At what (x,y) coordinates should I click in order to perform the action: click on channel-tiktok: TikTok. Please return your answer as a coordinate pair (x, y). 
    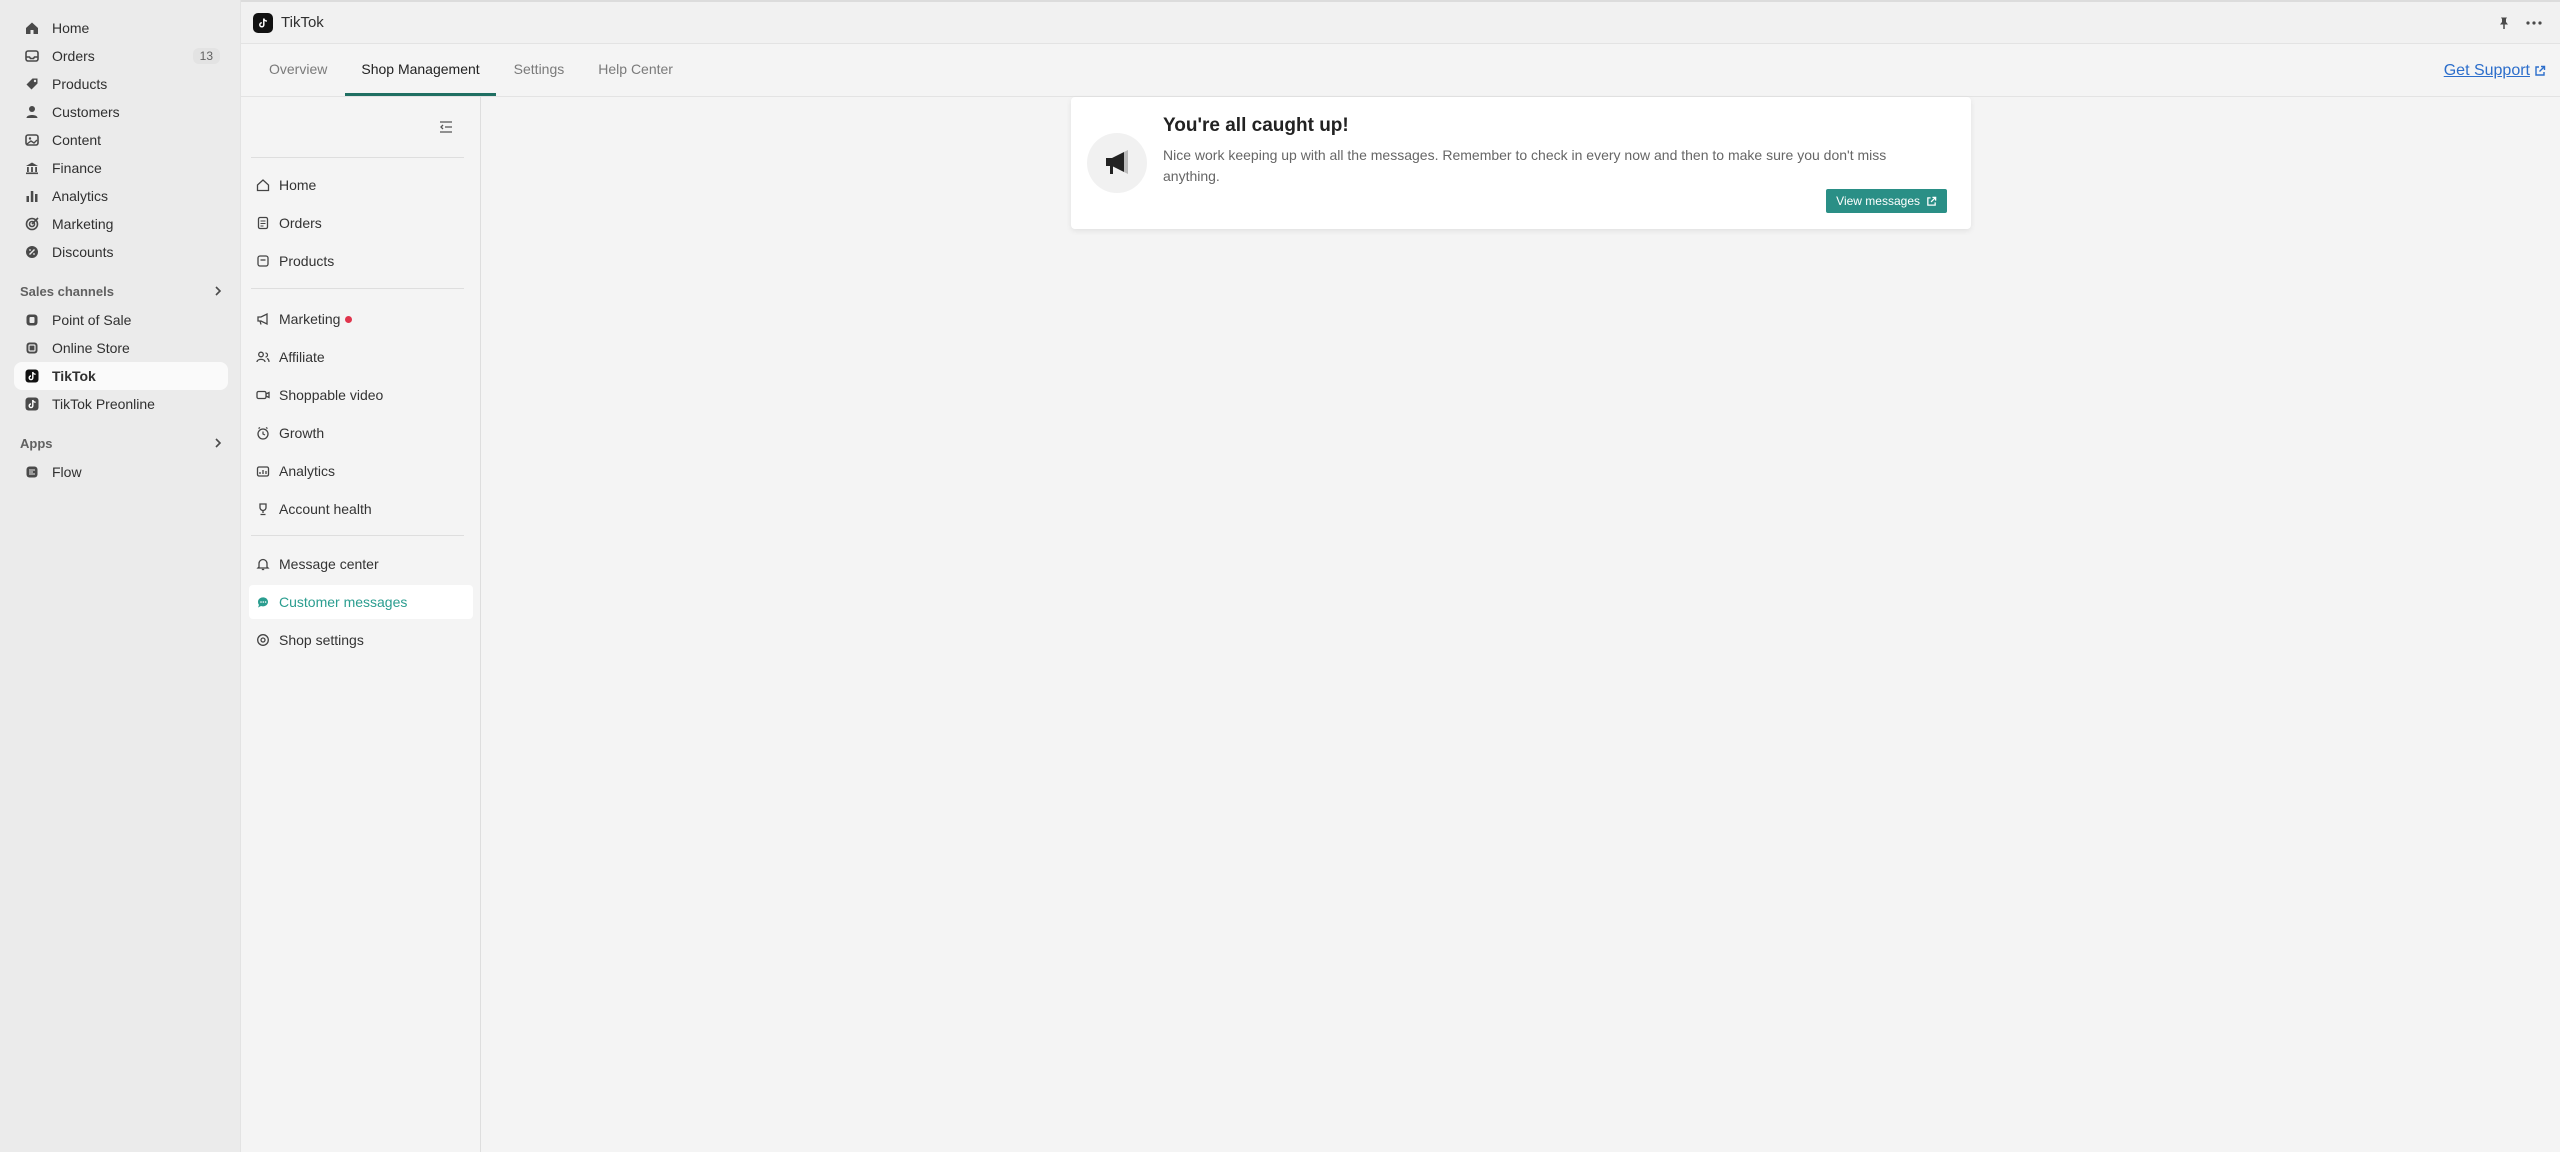
    Looking at the image, I should click on (121, 376).